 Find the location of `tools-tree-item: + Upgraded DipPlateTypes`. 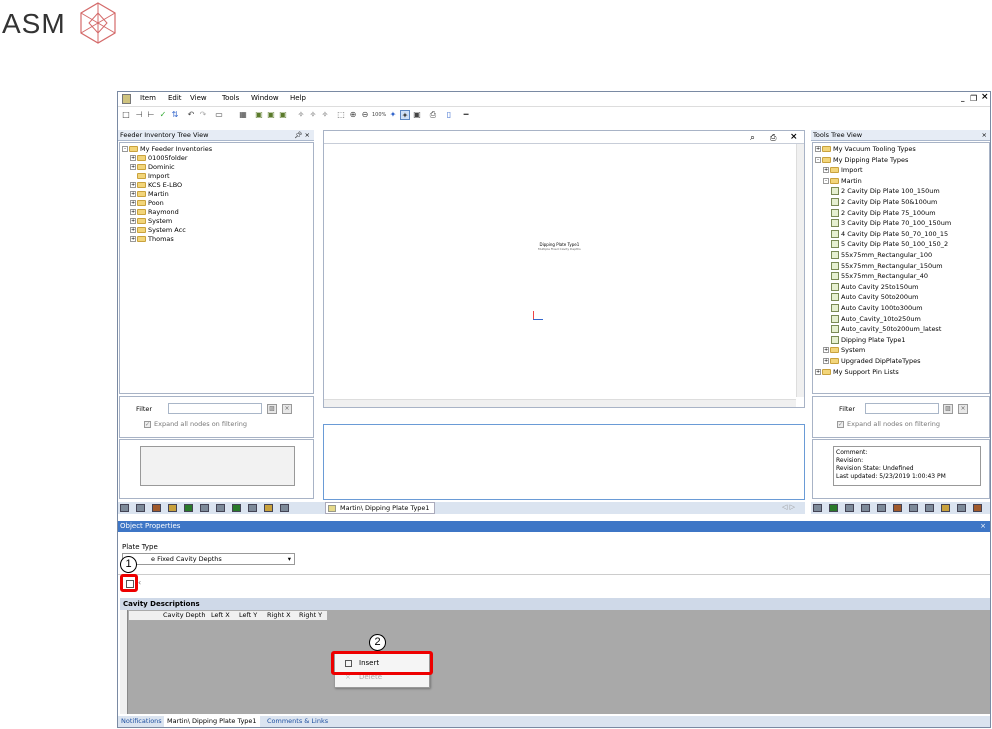

tools-tree-item: + Upgraded DipPlateTypes is located at coordinates (872, 361).